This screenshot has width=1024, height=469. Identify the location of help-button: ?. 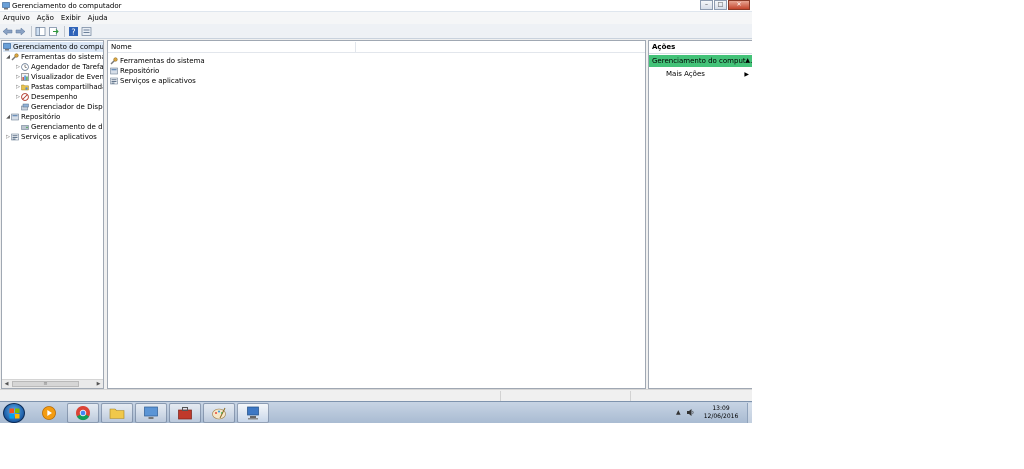
(73, 31).